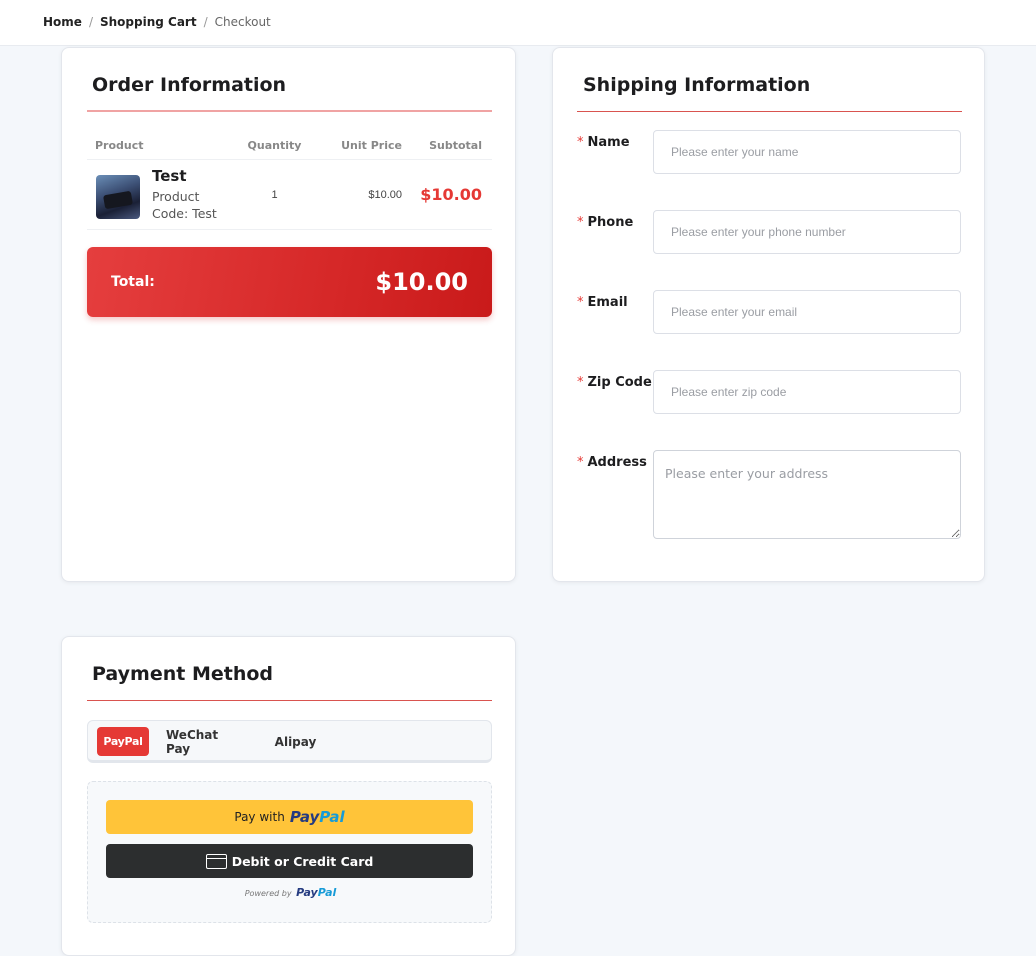  I want to click on credit-card-icon, so click(216, 861).